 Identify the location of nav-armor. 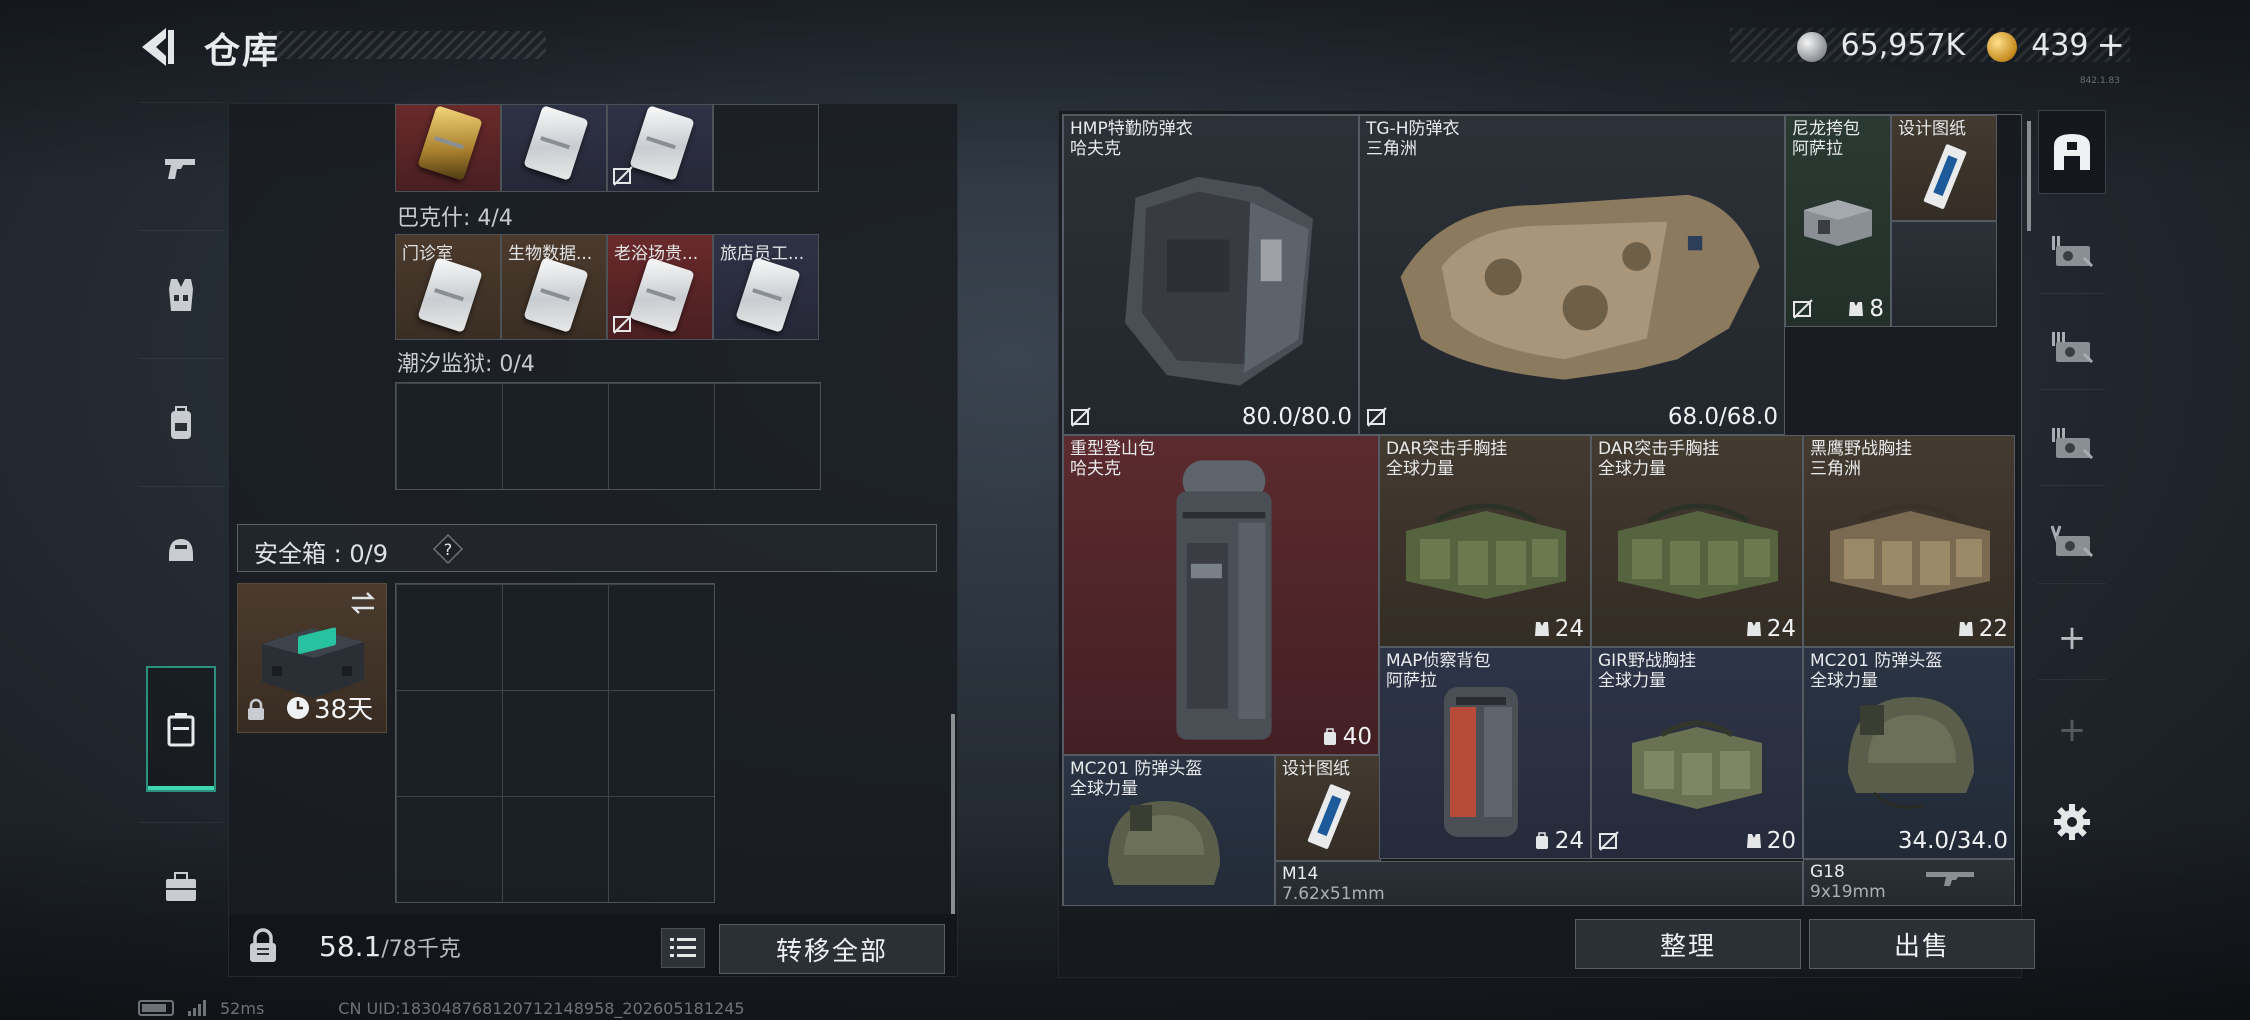
(181, 294).